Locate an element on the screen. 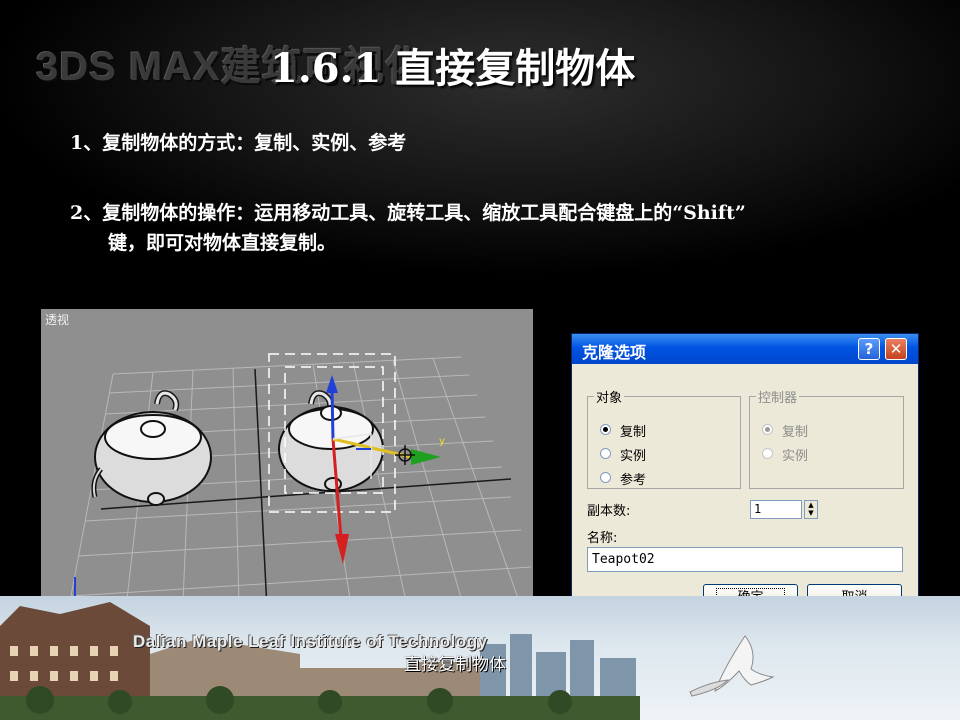 This screenshot has height=720, width=960. spinner-down-icon: ▼ is located at coordinates (811, 513).